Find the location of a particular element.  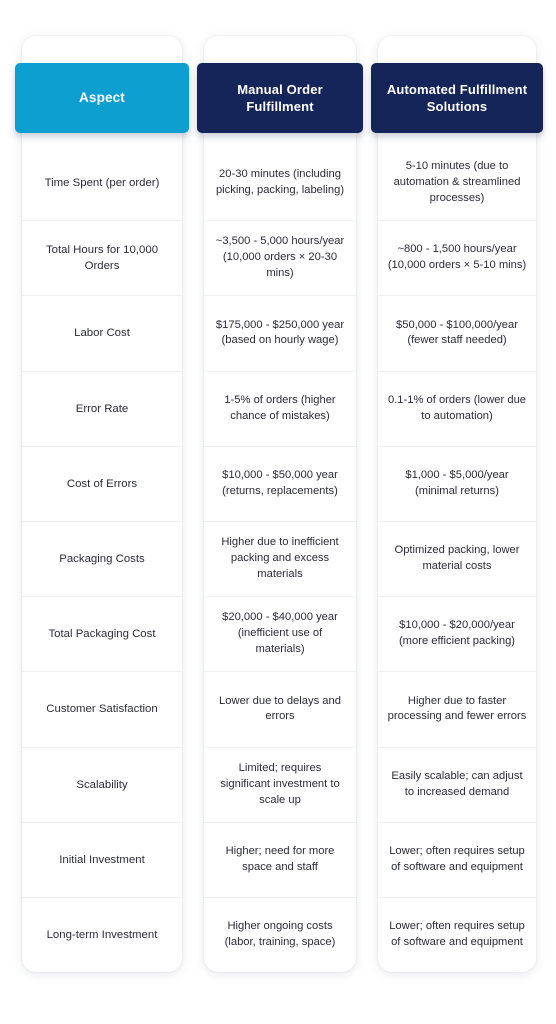

cell-text: Total Packaging Cost is located at coordinates (102, 634).